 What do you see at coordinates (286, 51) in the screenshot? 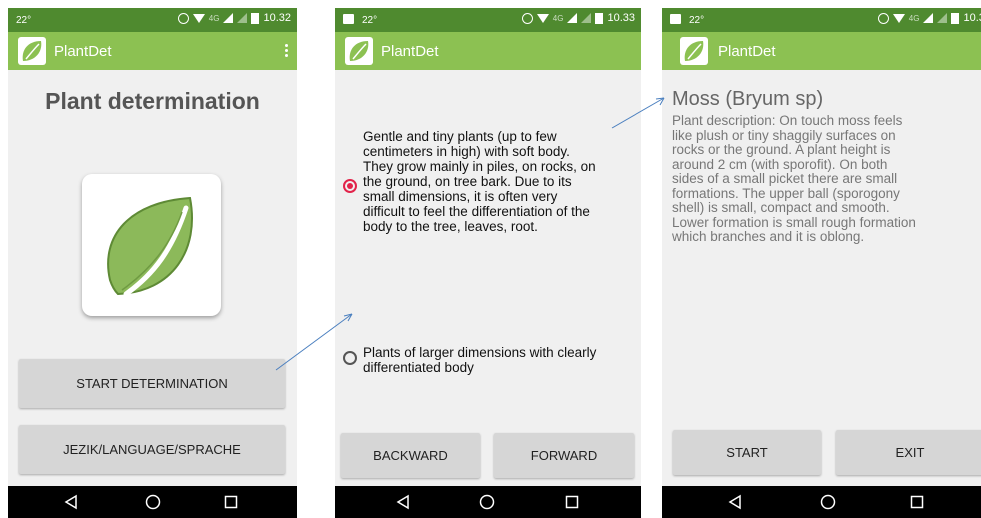
I see `overflow-menu-icon` at bounding box center [286, 51].